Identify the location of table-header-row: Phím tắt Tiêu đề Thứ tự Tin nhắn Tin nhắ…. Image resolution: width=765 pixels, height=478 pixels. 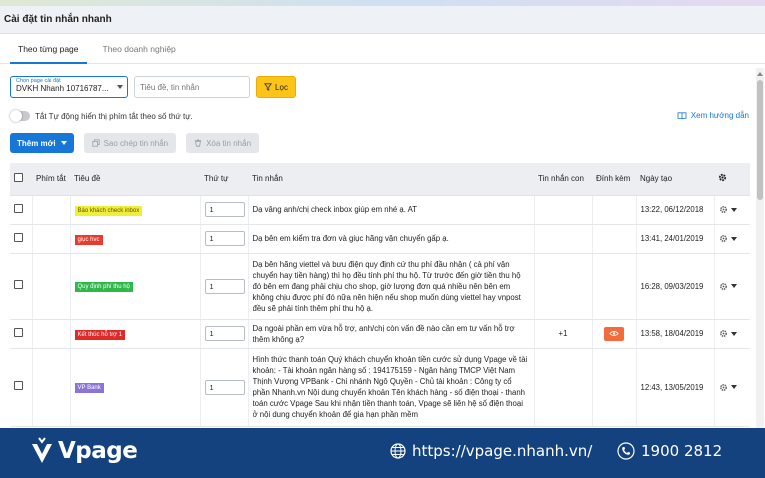
(380, 179).